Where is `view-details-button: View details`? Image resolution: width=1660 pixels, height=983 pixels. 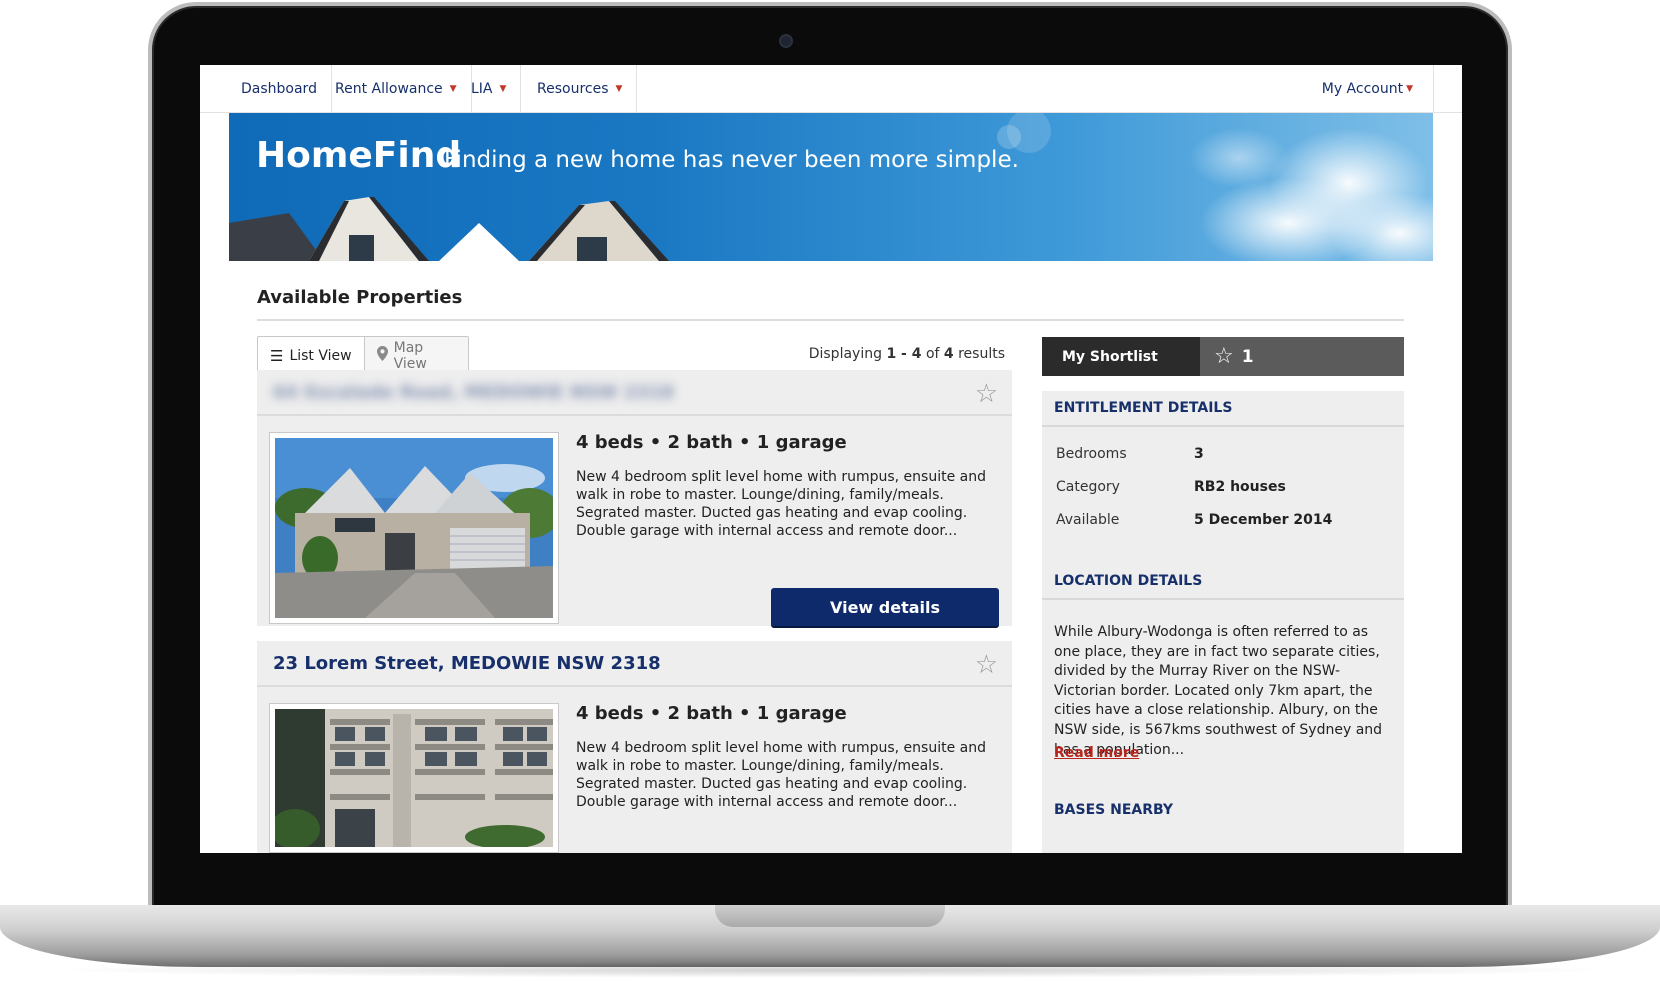 view-details-button: View details is located at coordinates (885, 608).